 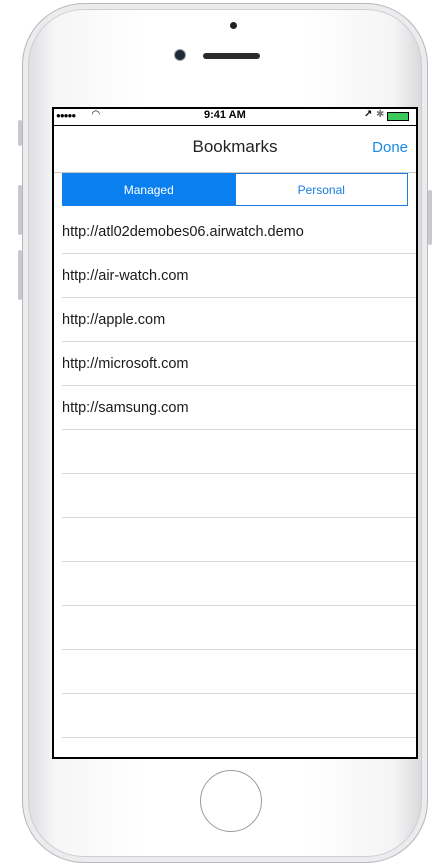 I want to click on front-camera-icon, so click(x=180, y=55).